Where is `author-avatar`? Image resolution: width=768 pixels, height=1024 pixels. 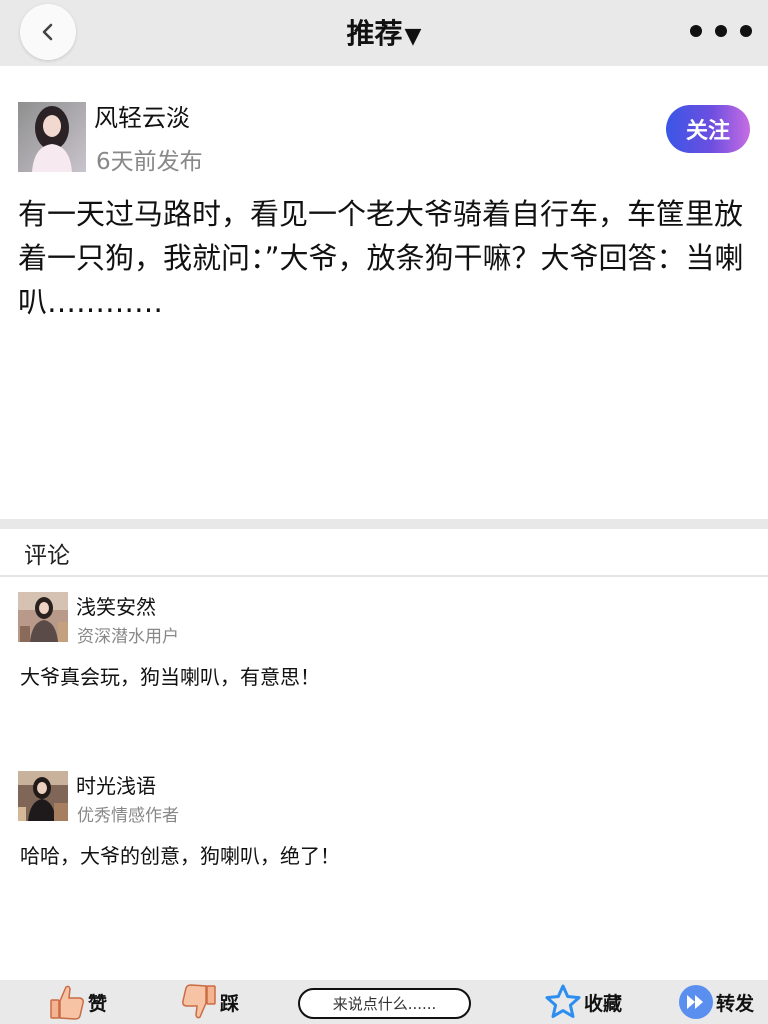
author-avatar is located at coordinates (52, 137).